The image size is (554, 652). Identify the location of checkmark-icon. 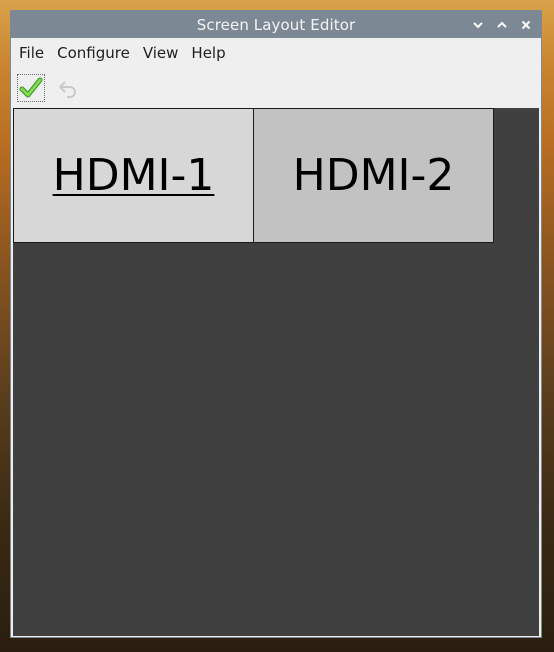
(31, 87).